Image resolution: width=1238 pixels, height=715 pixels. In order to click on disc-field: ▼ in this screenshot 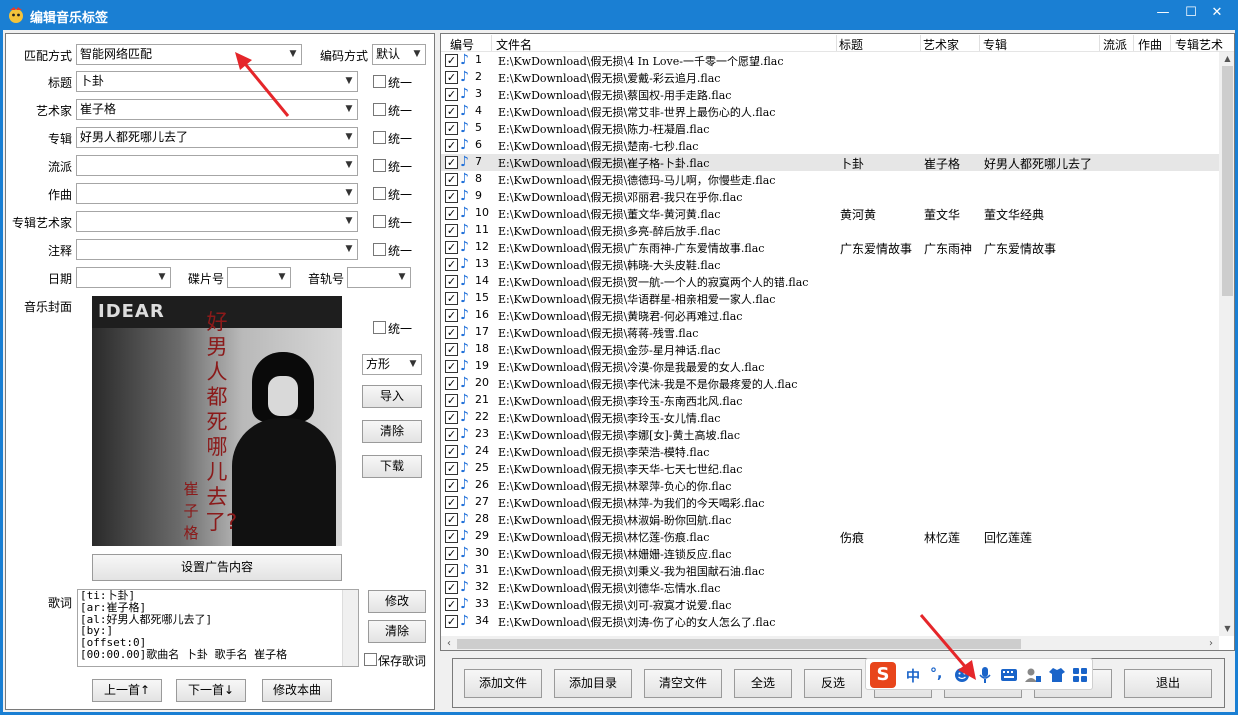, I will do `click(259, 277)`.